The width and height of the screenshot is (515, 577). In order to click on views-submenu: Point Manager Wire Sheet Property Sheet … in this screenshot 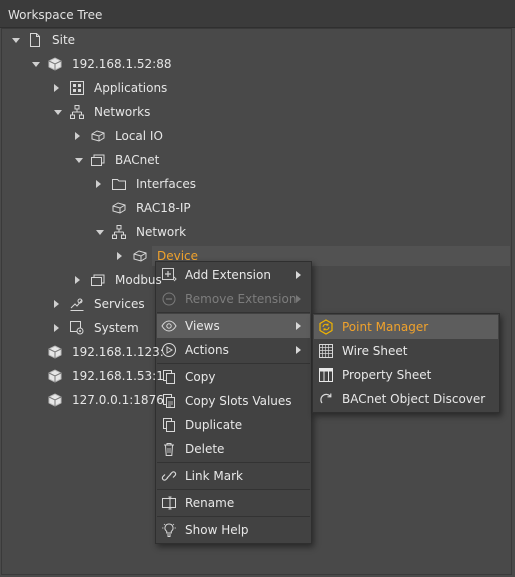, I will do `click(406, 363)`.